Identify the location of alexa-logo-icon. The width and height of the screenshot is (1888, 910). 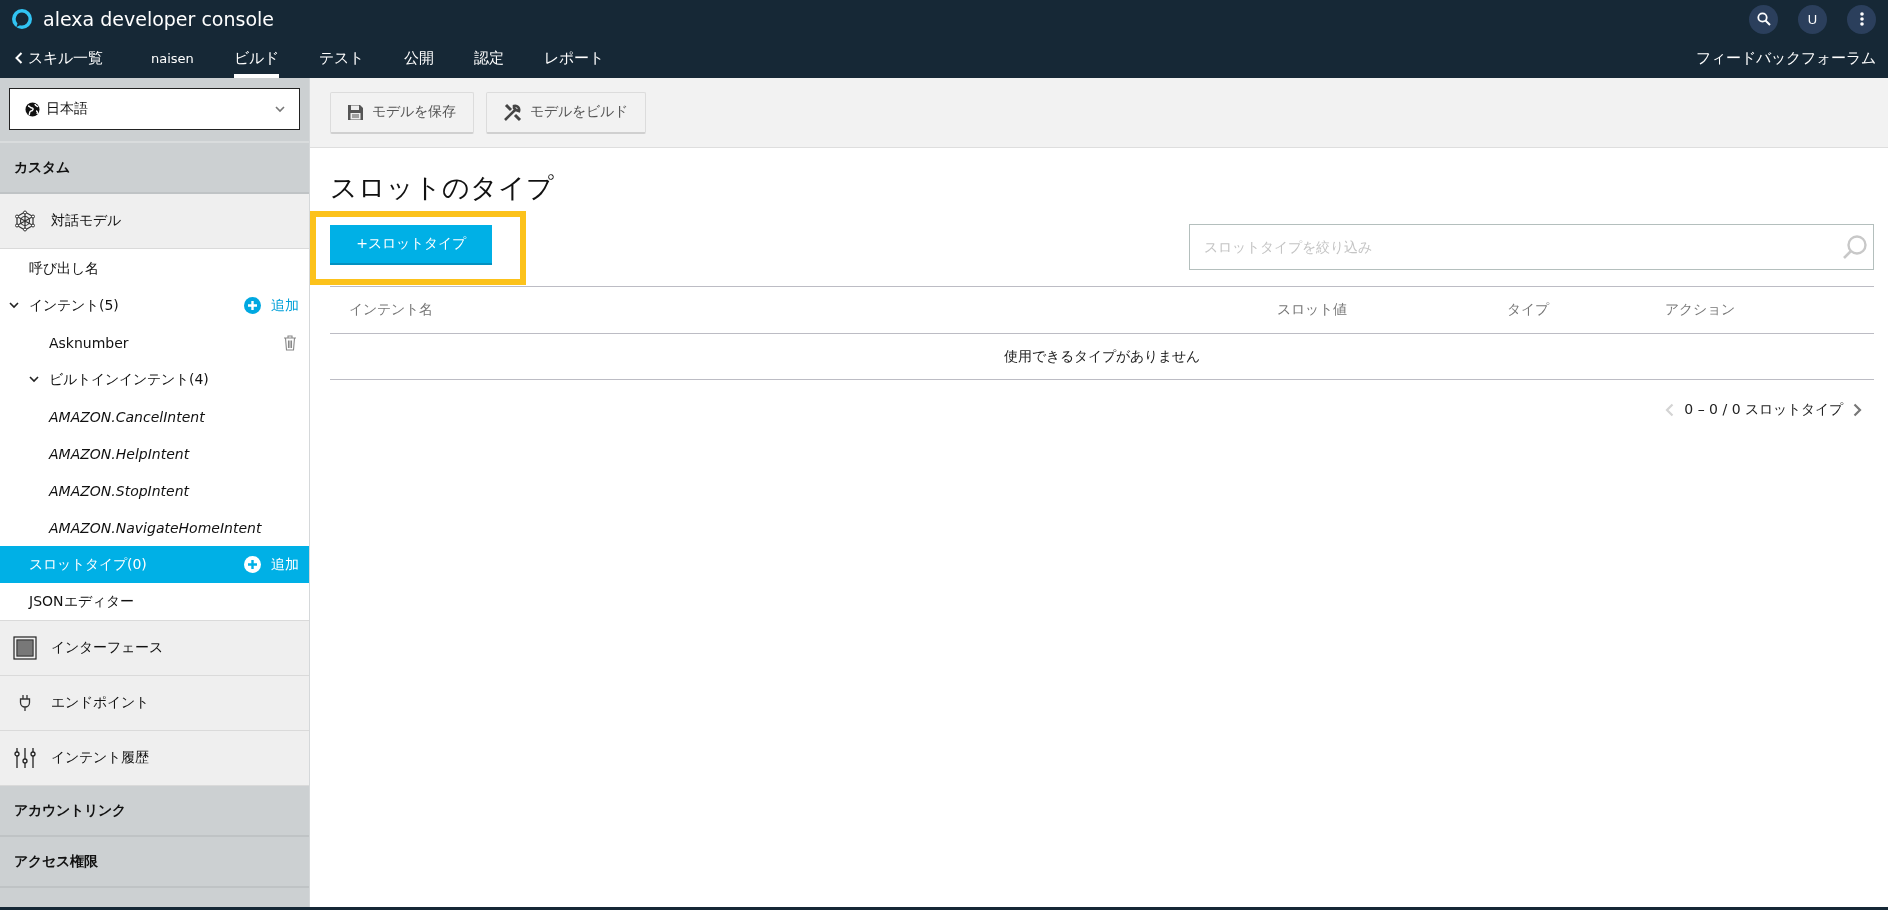
(22, 19).